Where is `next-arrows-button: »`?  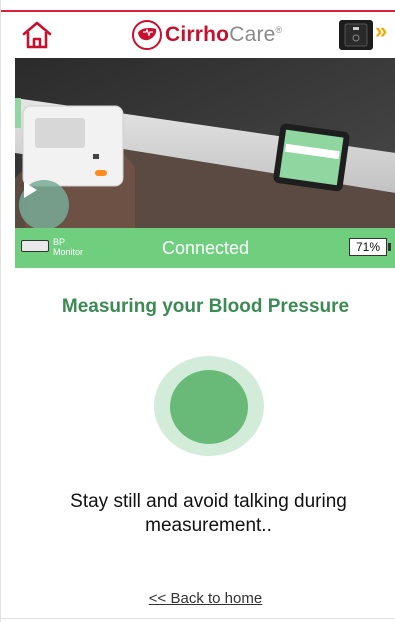
next-arrows-button: » is located at coordinates (381, 31).